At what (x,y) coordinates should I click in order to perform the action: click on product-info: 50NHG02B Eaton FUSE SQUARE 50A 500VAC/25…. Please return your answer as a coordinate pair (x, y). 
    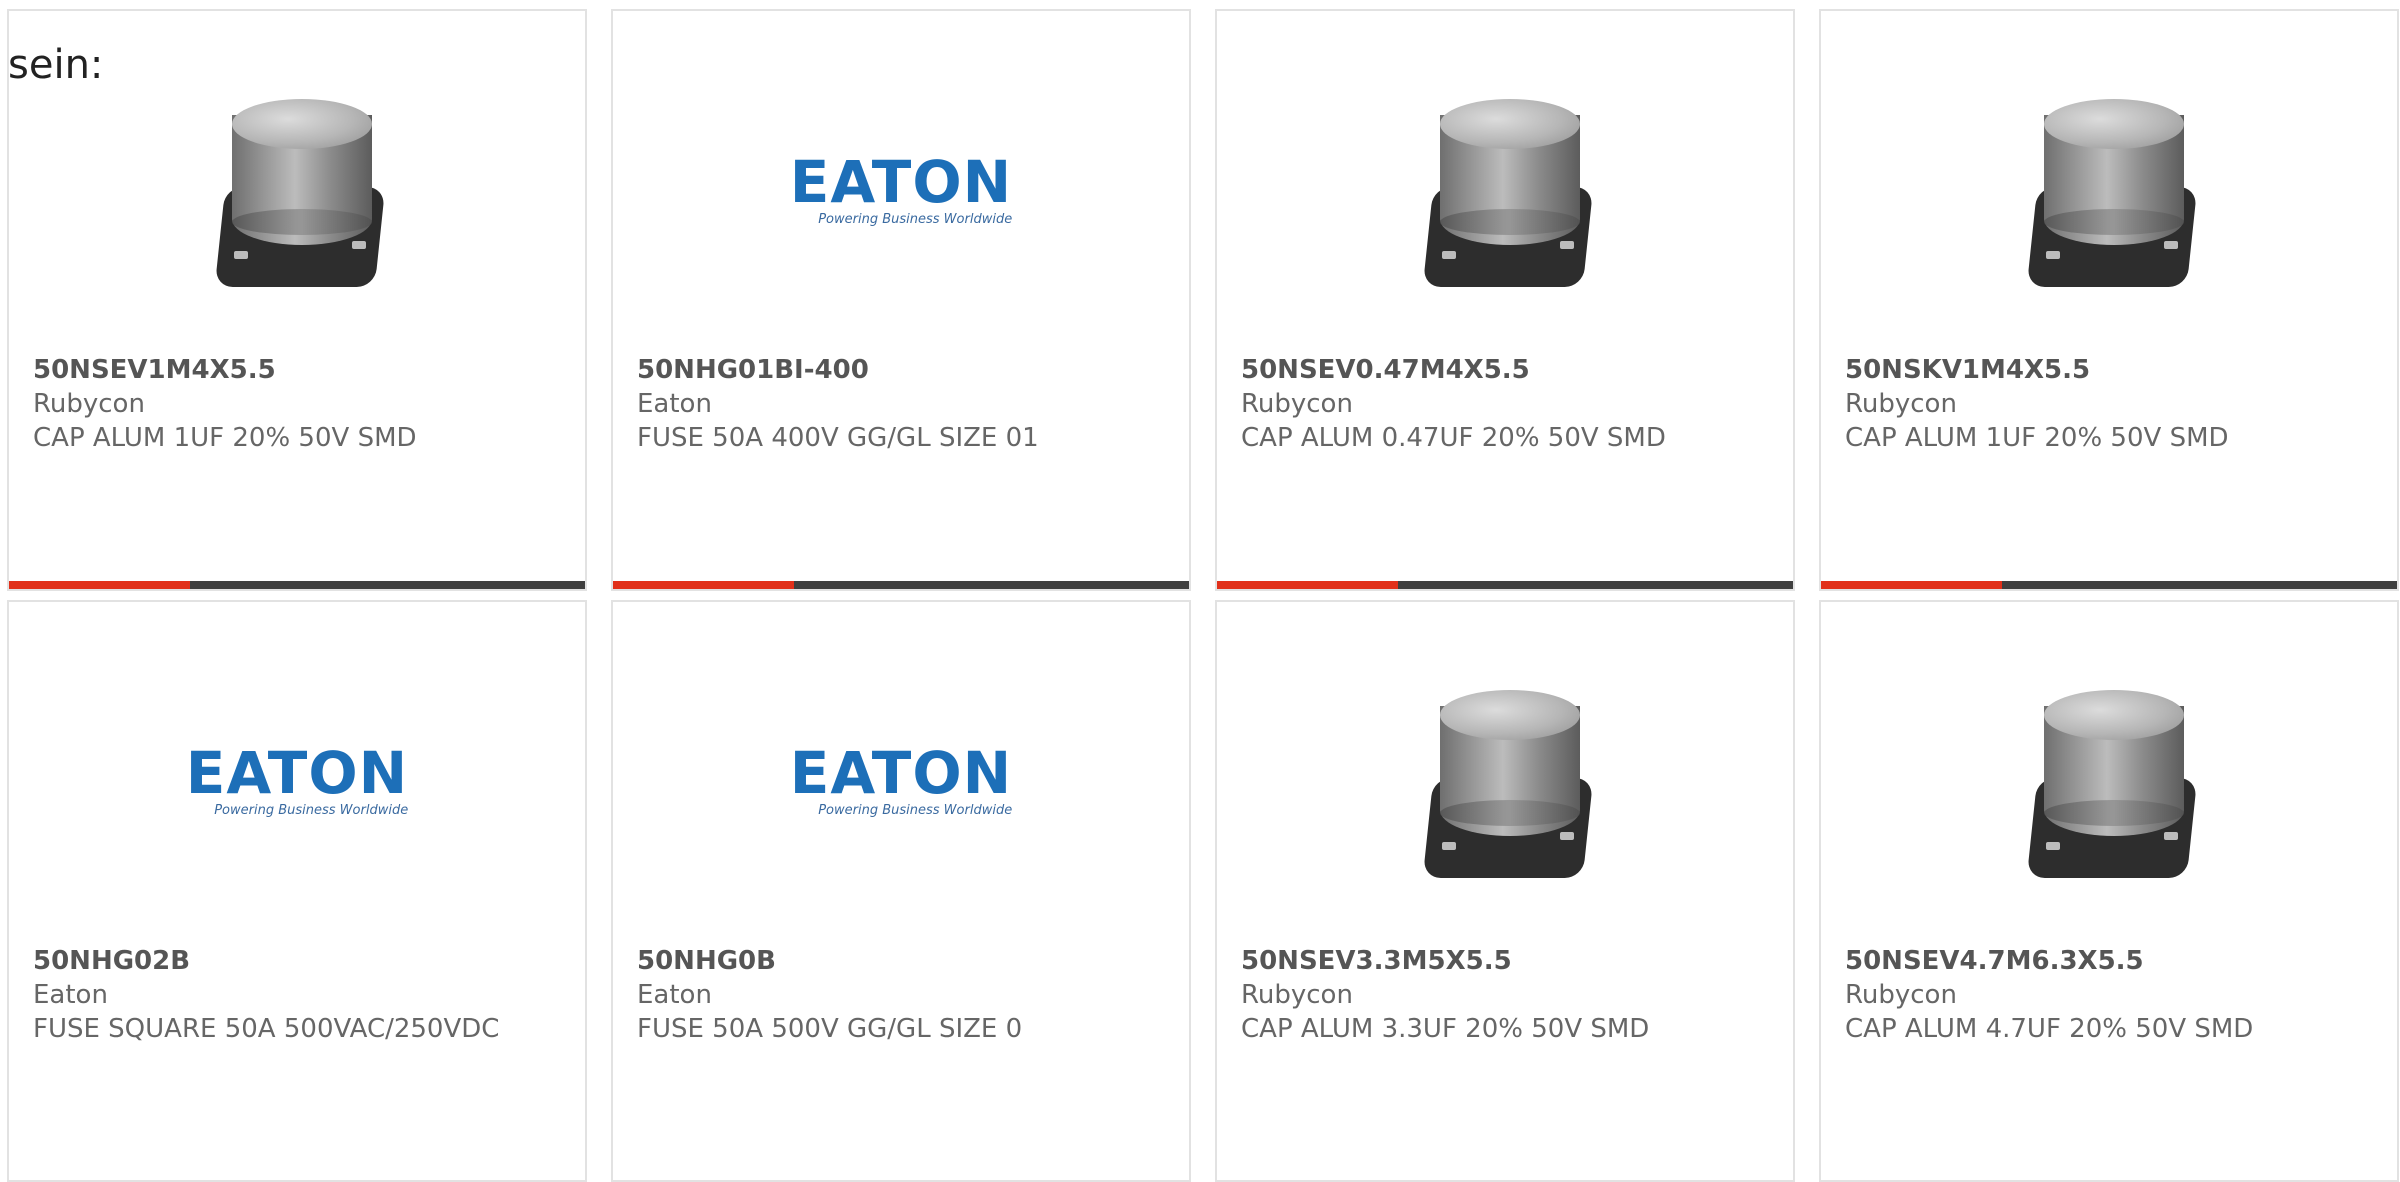
    Looking at the image, I should click on (299, 995).